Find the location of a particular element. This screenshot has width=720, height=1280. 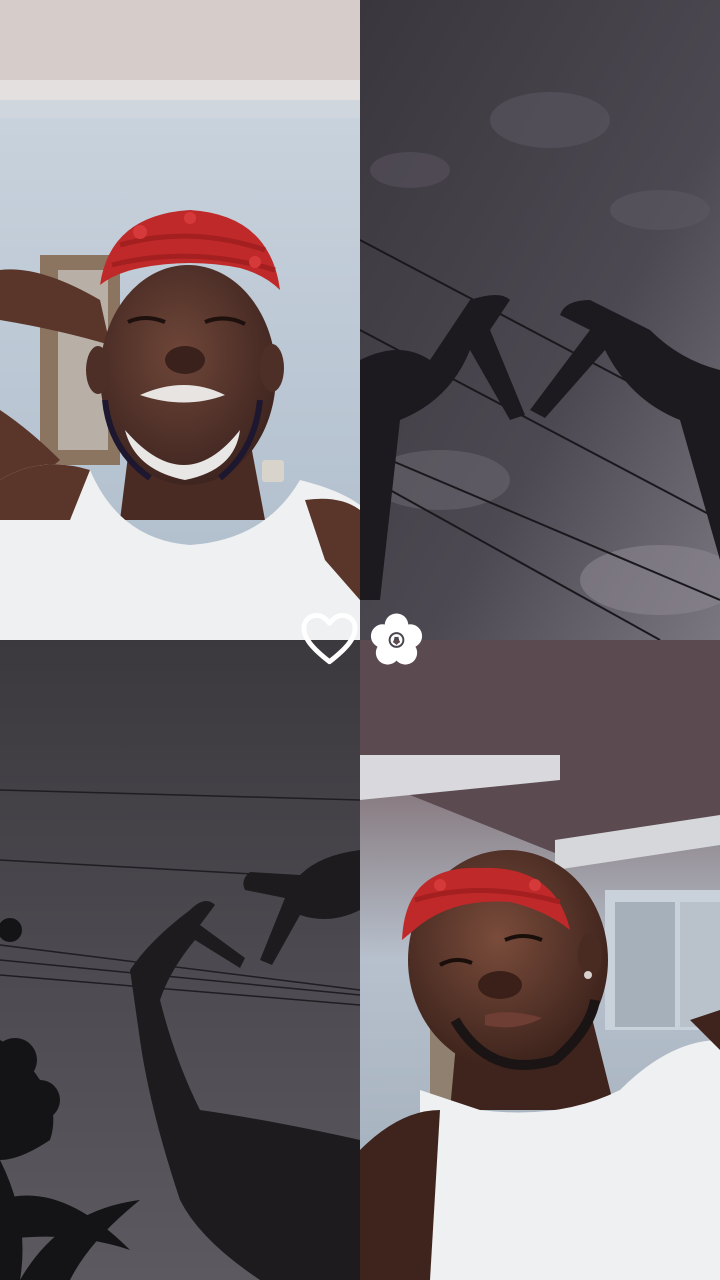

heart-outline-icon is located at coordinates (329, 638).